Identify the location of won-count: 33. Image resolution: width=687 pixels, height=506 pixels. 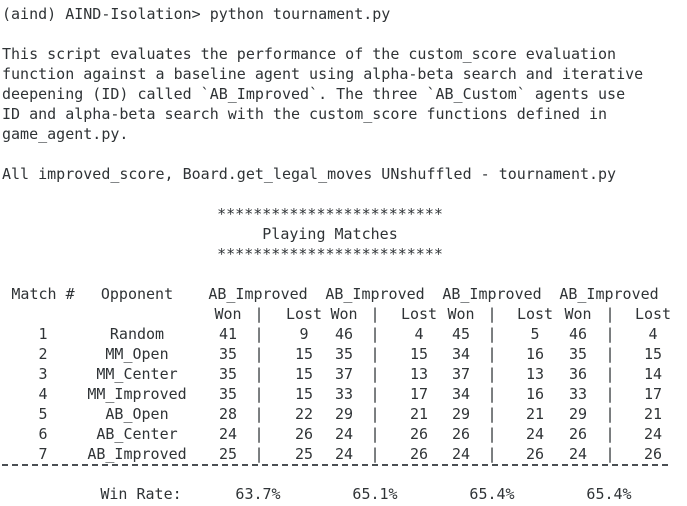
(578, 394).